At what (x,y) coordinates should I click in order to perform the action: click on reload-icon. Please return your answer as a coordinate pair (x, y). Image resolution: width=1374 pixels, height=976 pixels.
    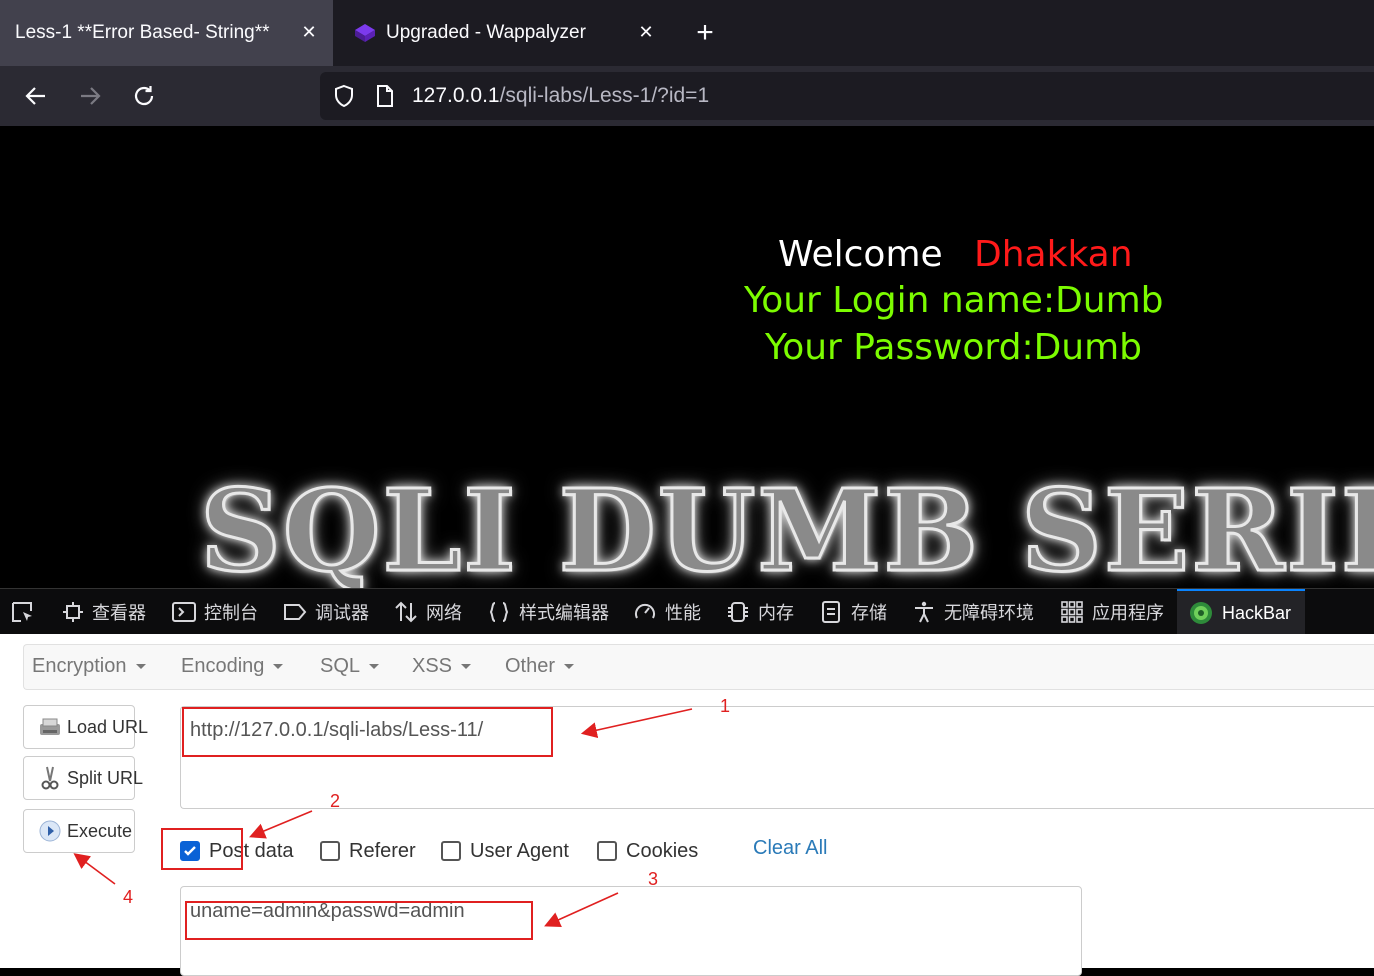
    Looking at the image, I should click on (144, 96).